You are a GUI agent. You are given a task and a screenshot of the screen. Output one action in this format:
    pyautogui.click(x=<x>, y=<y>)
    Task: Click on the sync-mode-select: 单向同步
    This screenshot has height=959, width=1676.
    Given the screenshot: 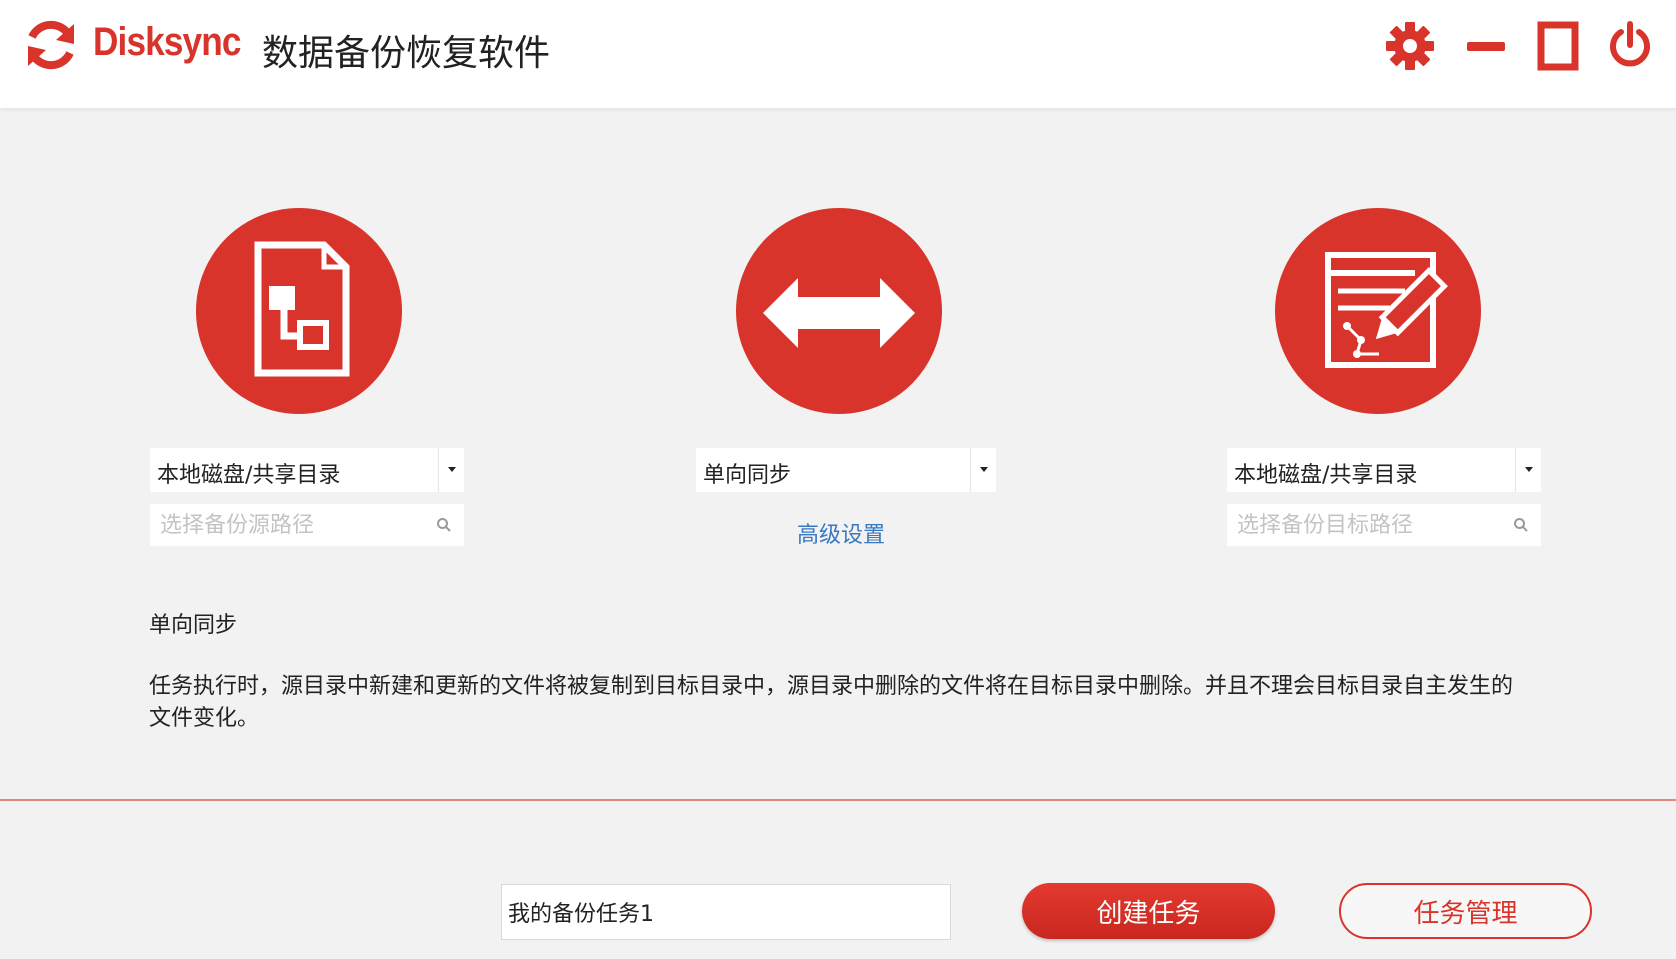 What is the action you would take?
    pyautogui.click(x=846, y=470)
    